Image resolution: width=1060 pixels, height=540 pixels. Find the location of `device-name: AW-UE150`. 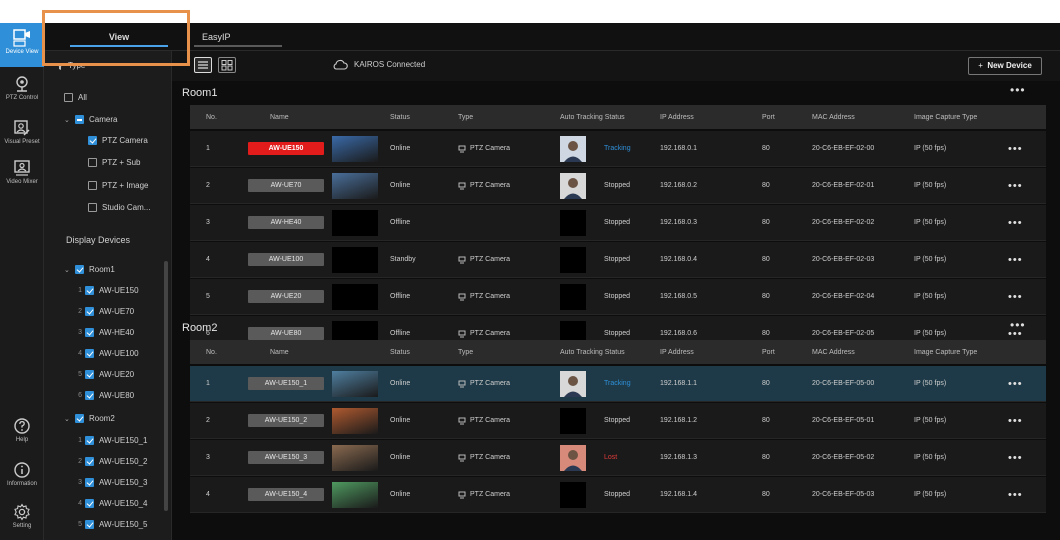

device-name: AW-UE150 is located at coordinates (286, 148).